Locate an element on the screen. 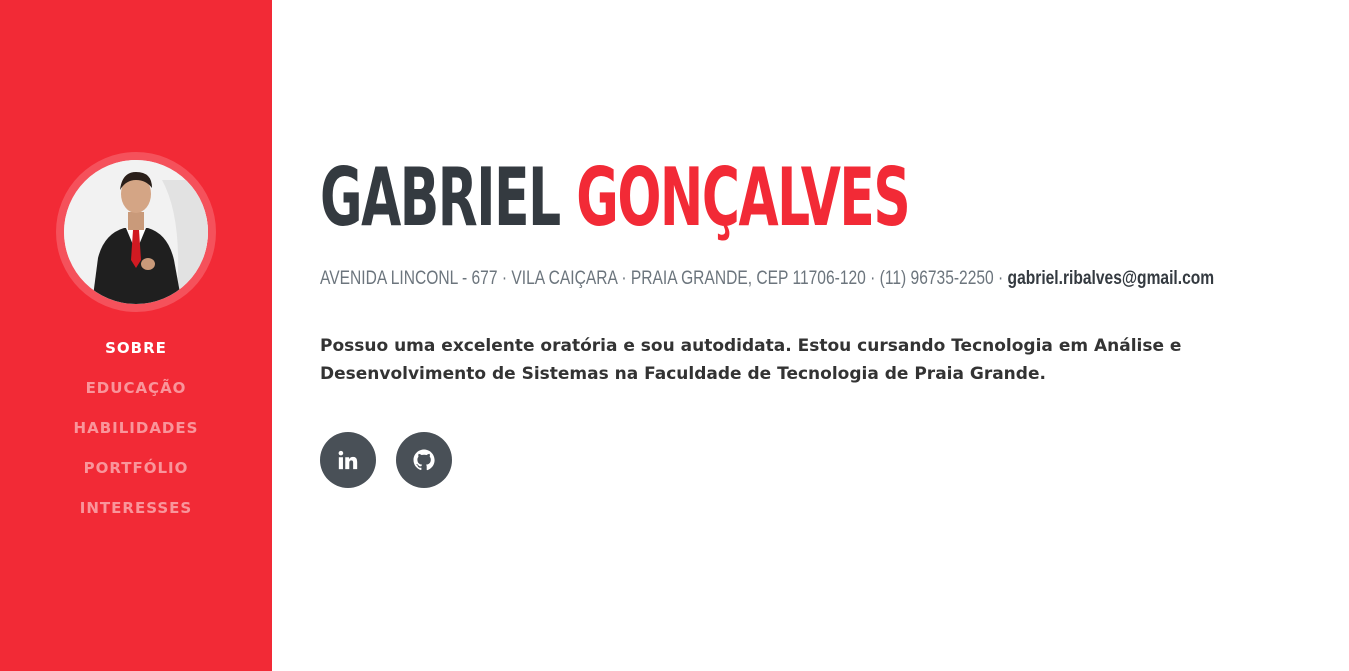  page-title: GABRIEL GONÇALVES is located at coordinates (673, 198).